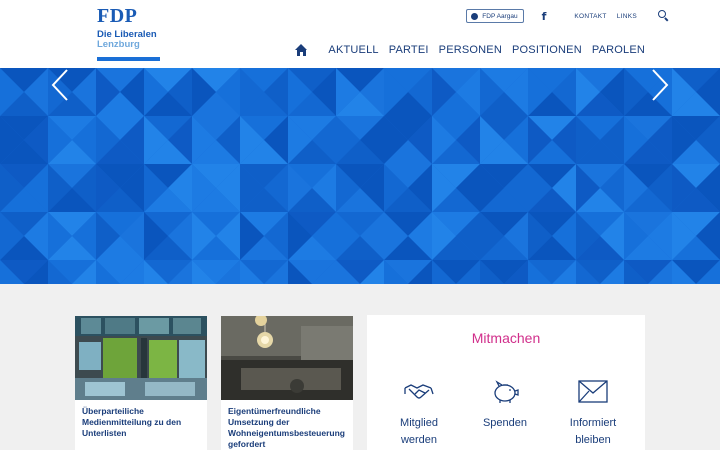  I want to click on region-button: FDP Aargau, so click(495, 16).